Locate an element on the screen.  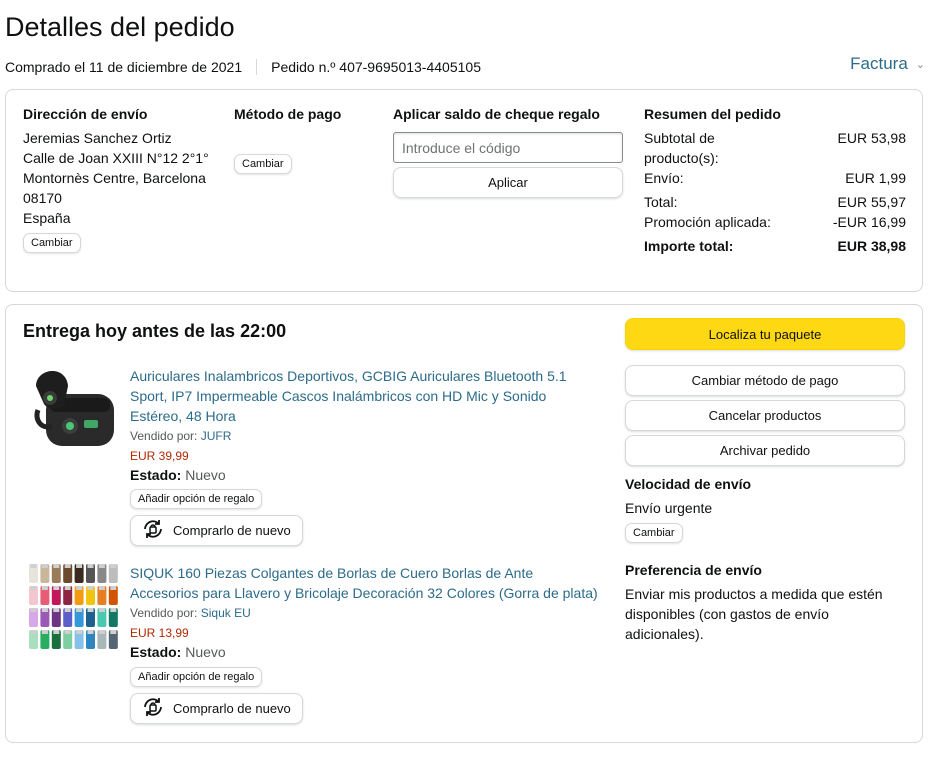
summary-row-promotion: Promoción aplicada: -EUR 16,99 is located at coordinates (775, 222).